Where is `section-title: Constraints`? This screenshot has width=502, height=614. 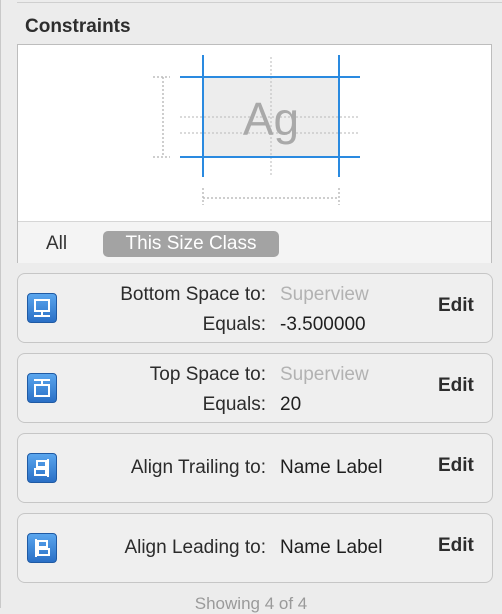 section-title: Constraints is located at coordinates (78, 26).